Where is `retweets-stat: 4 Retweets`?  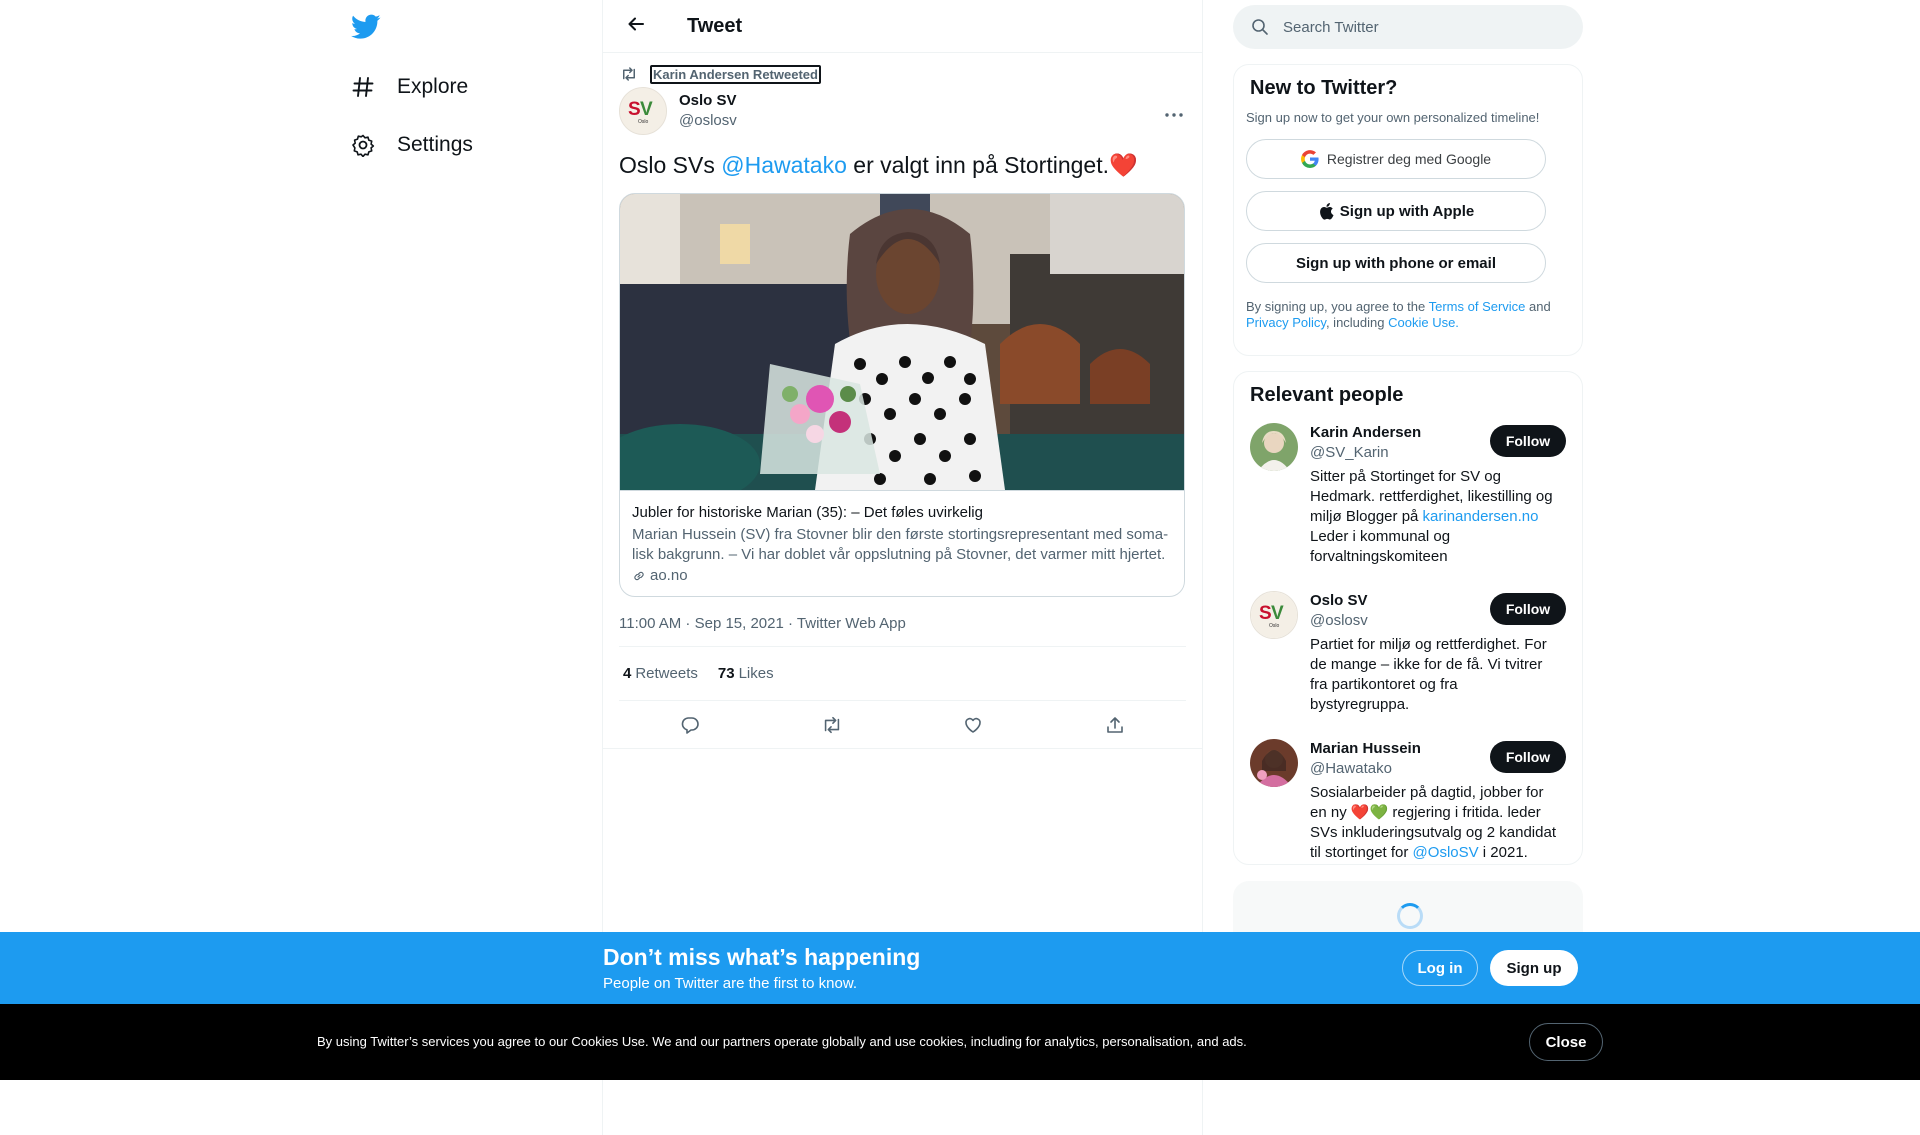 retweets-stat: 4 Retweets is located at coordinates (660, 673).